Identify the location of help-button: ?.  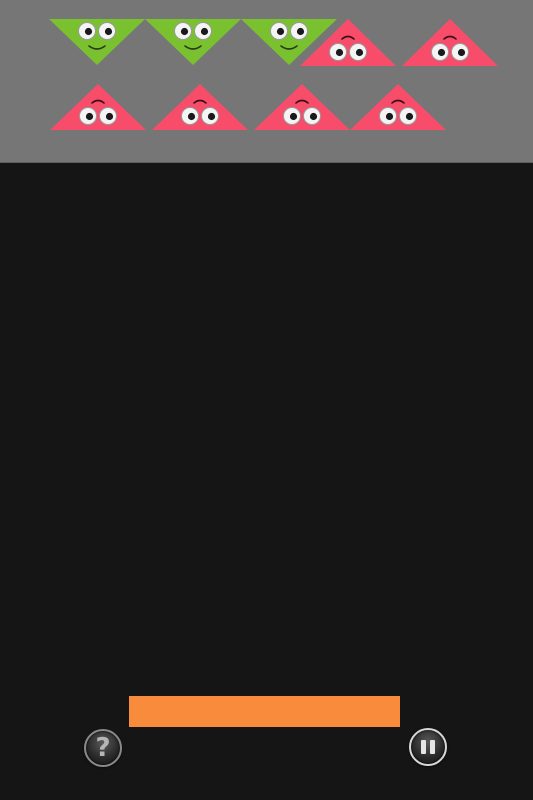
(103, 748).